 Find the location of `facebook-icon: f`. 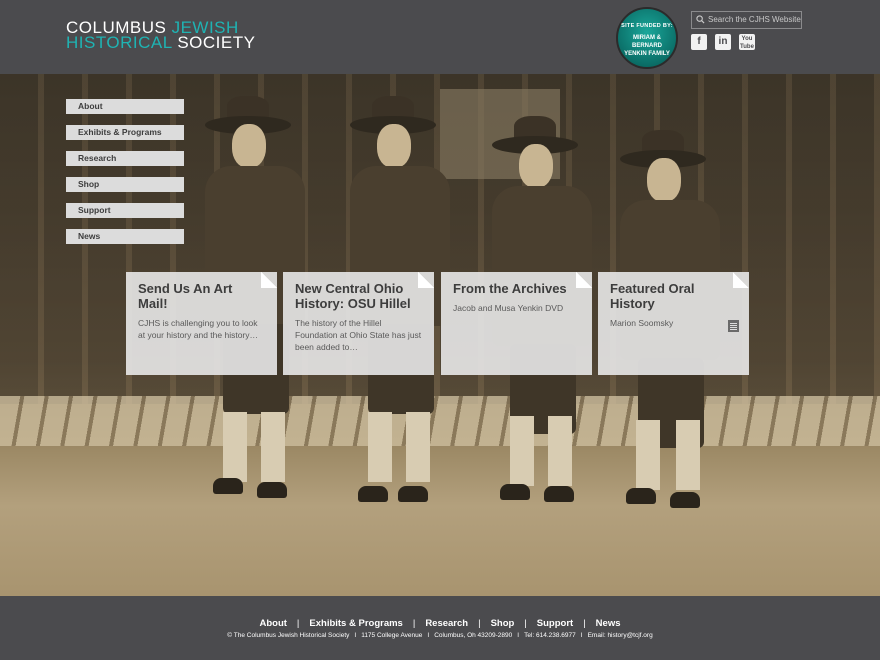

facebook-icon: f is located at coordinates (699, 42).